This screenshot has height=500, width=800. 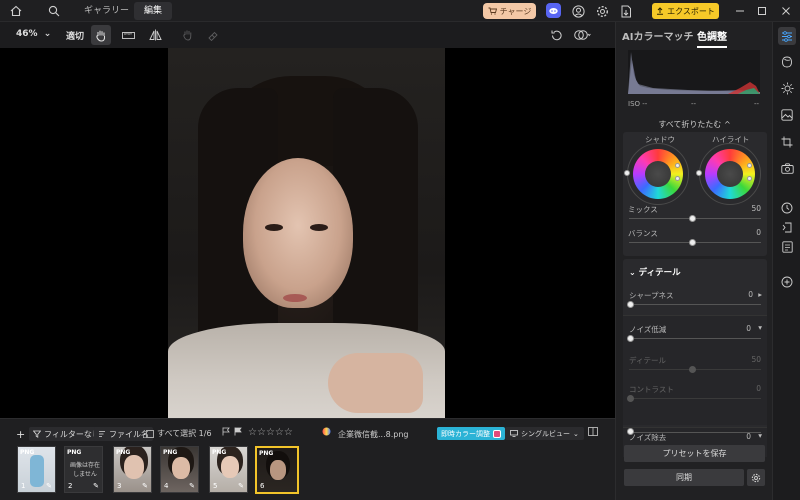 What do you see at coordinates (657, 35) in the screenshot?
I see `tab-ai-color-match: AIカラーマッチ` at bounding box center [657, 35].